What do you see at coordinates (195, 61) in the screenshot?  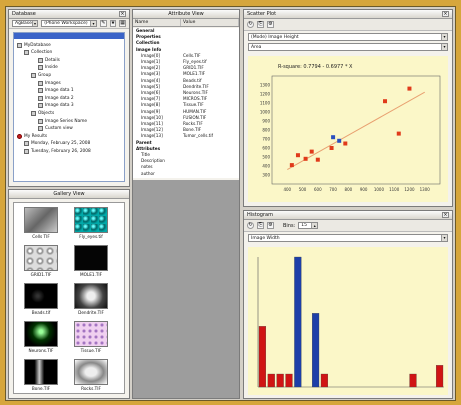 I see `attribute-value: Fly_eyes.tif` at bounding box center [195, 61].